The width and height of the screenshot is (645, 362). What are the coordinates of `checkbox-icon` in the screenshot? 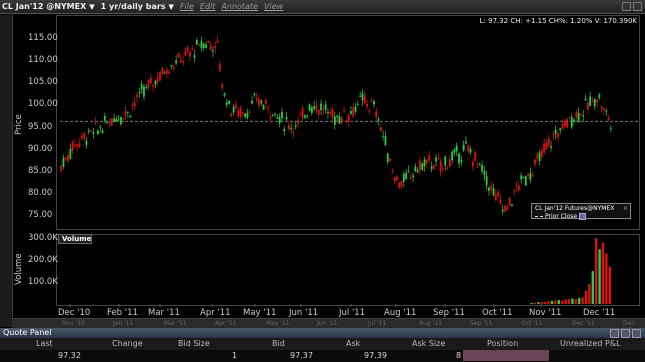 It's located at (583, 216).